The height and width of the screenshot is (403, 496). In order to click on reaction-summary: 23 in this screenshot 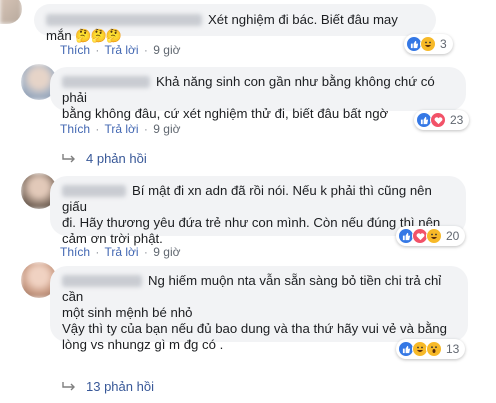, I will do `click(442, 120)`.